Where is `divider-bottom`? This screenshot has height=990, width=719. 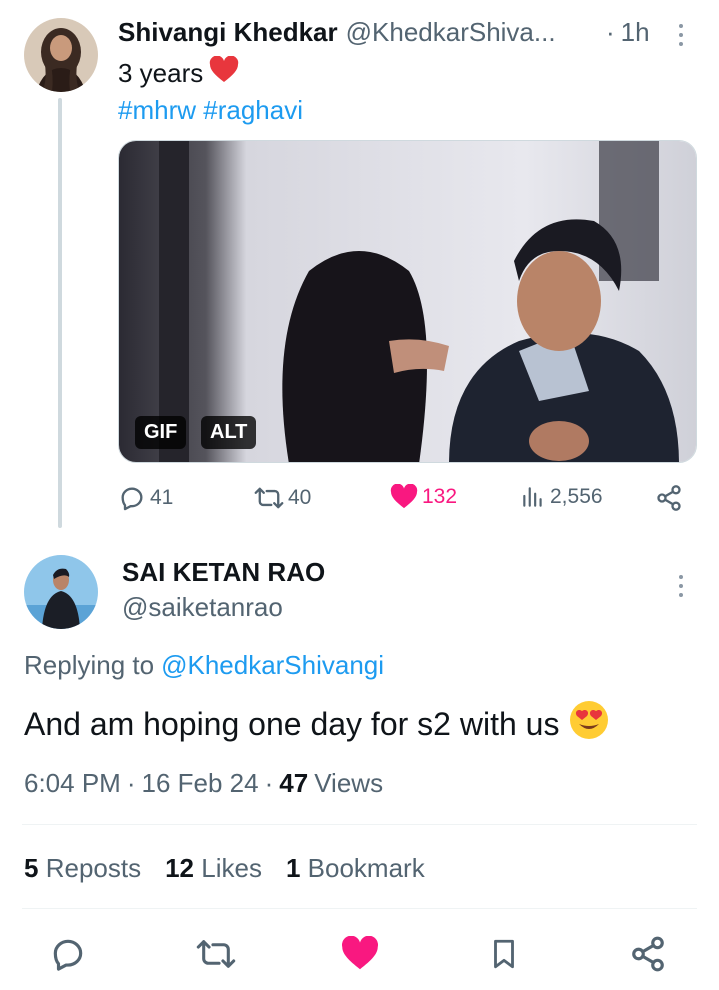 divider-bottom is located at coordinates (359, 908).